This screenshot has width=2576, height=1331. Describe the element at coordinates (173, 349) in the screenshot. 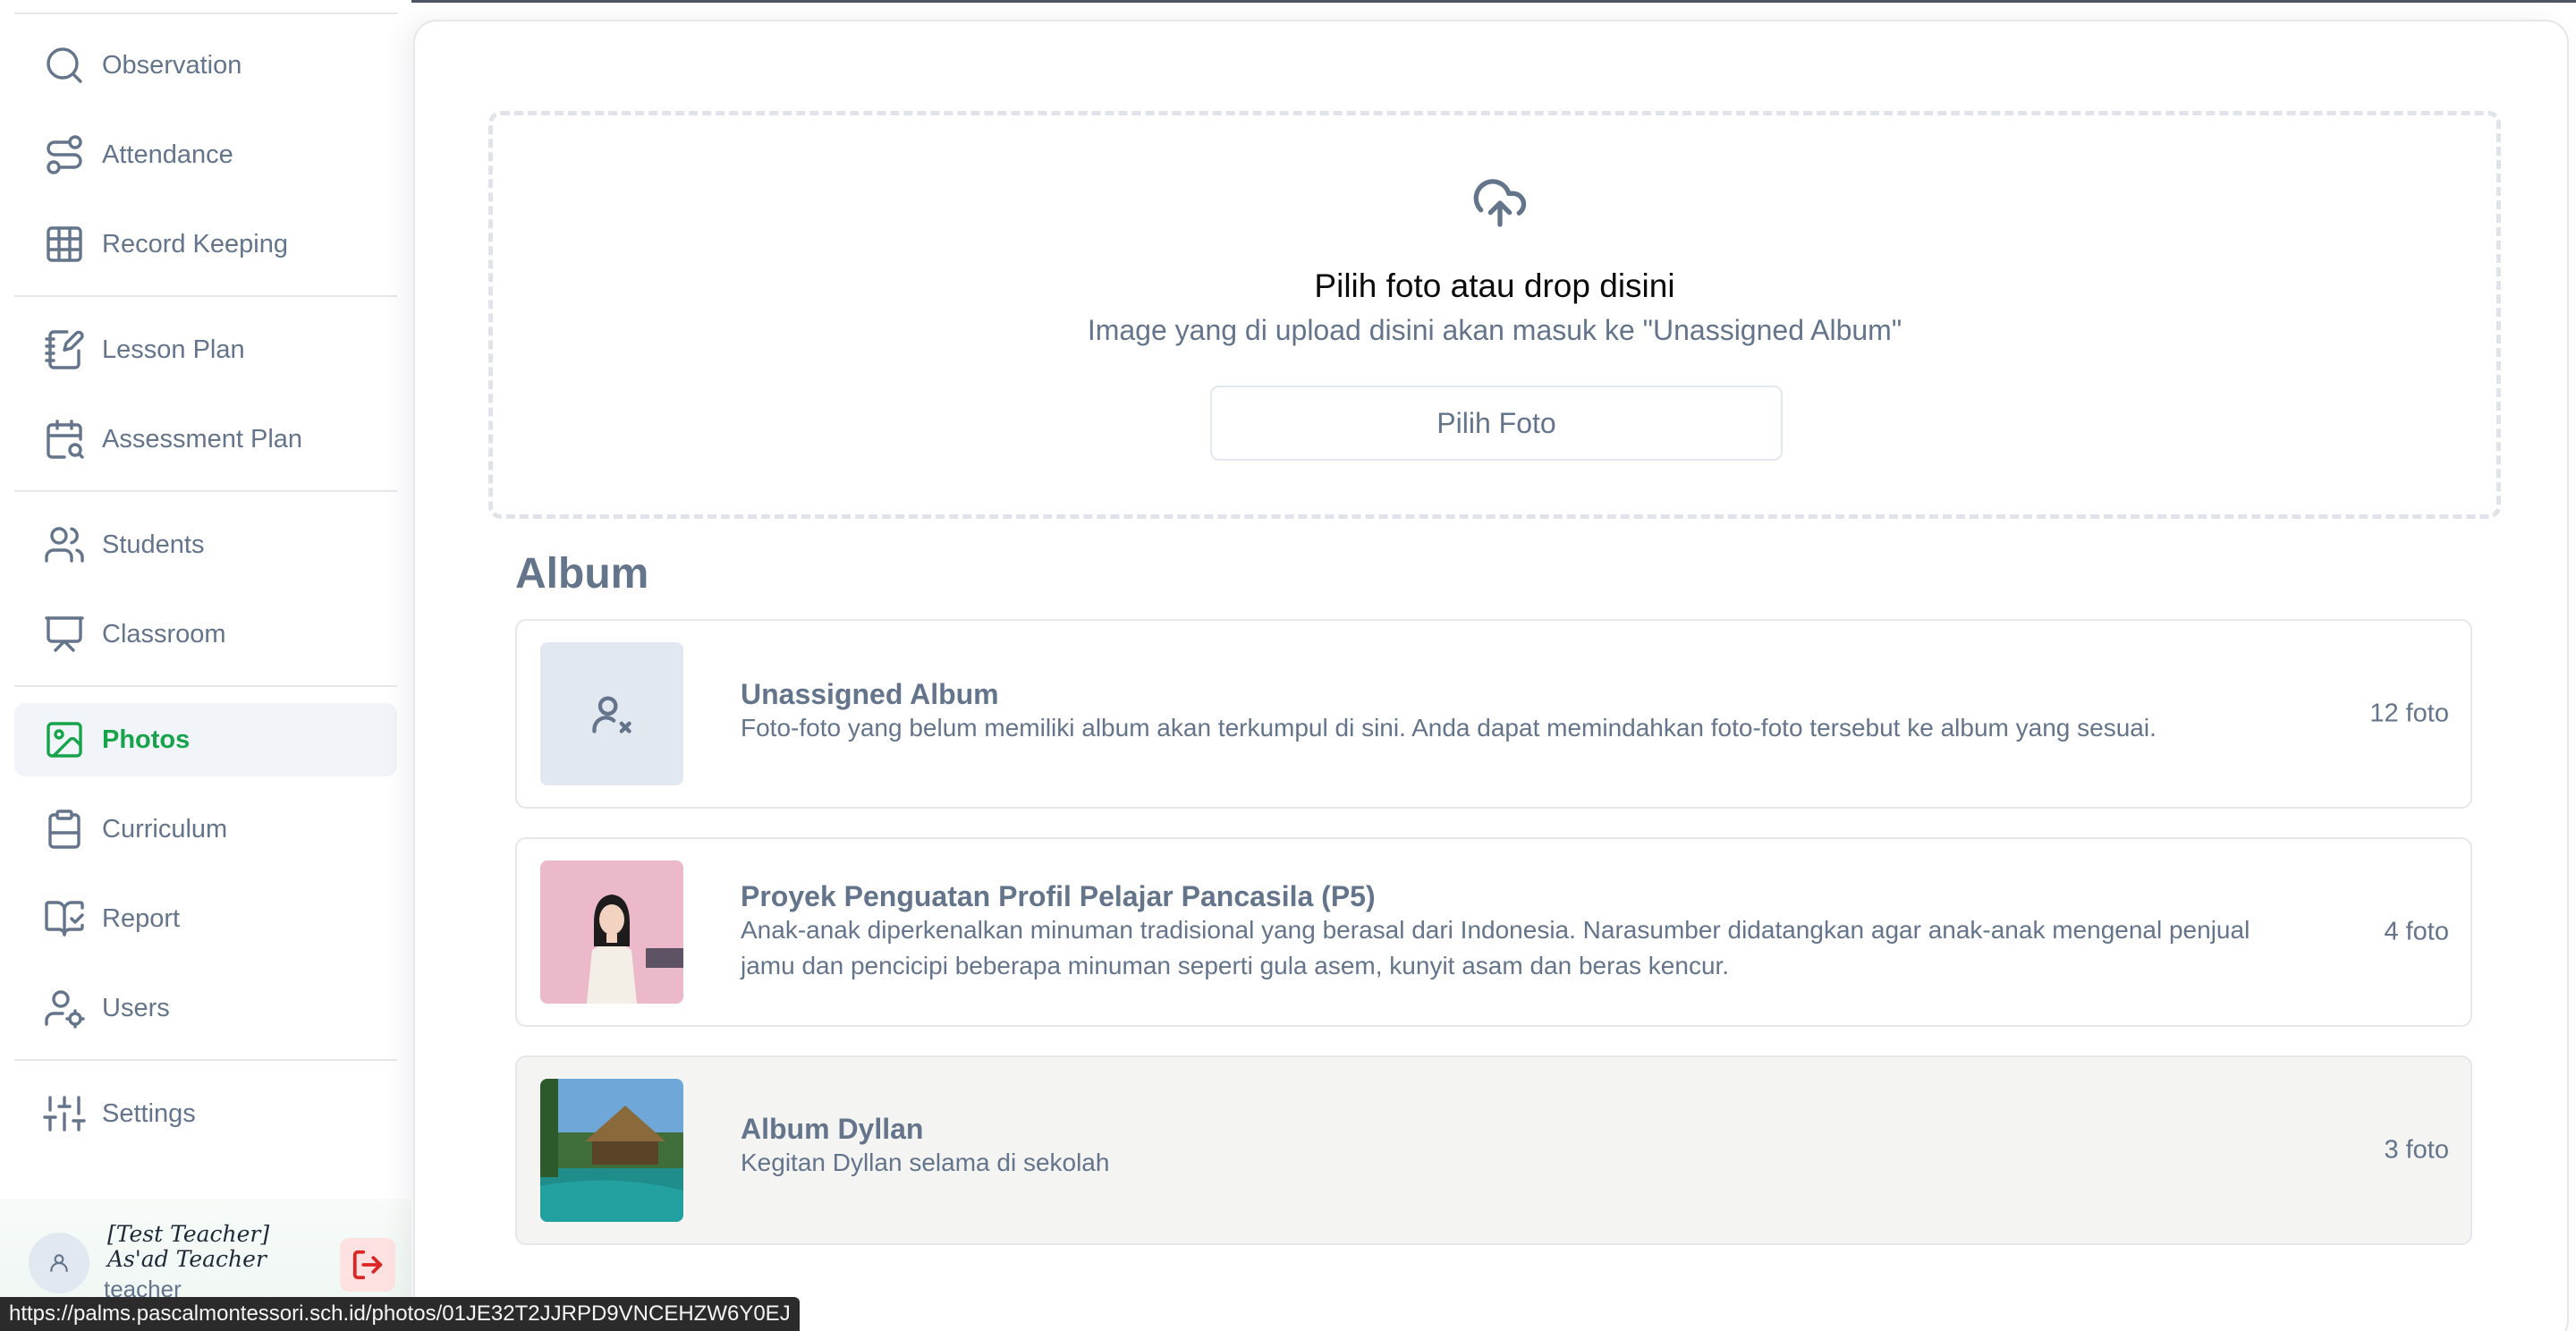

I see `sidebar-item-label: Lesson Plan` at that location.